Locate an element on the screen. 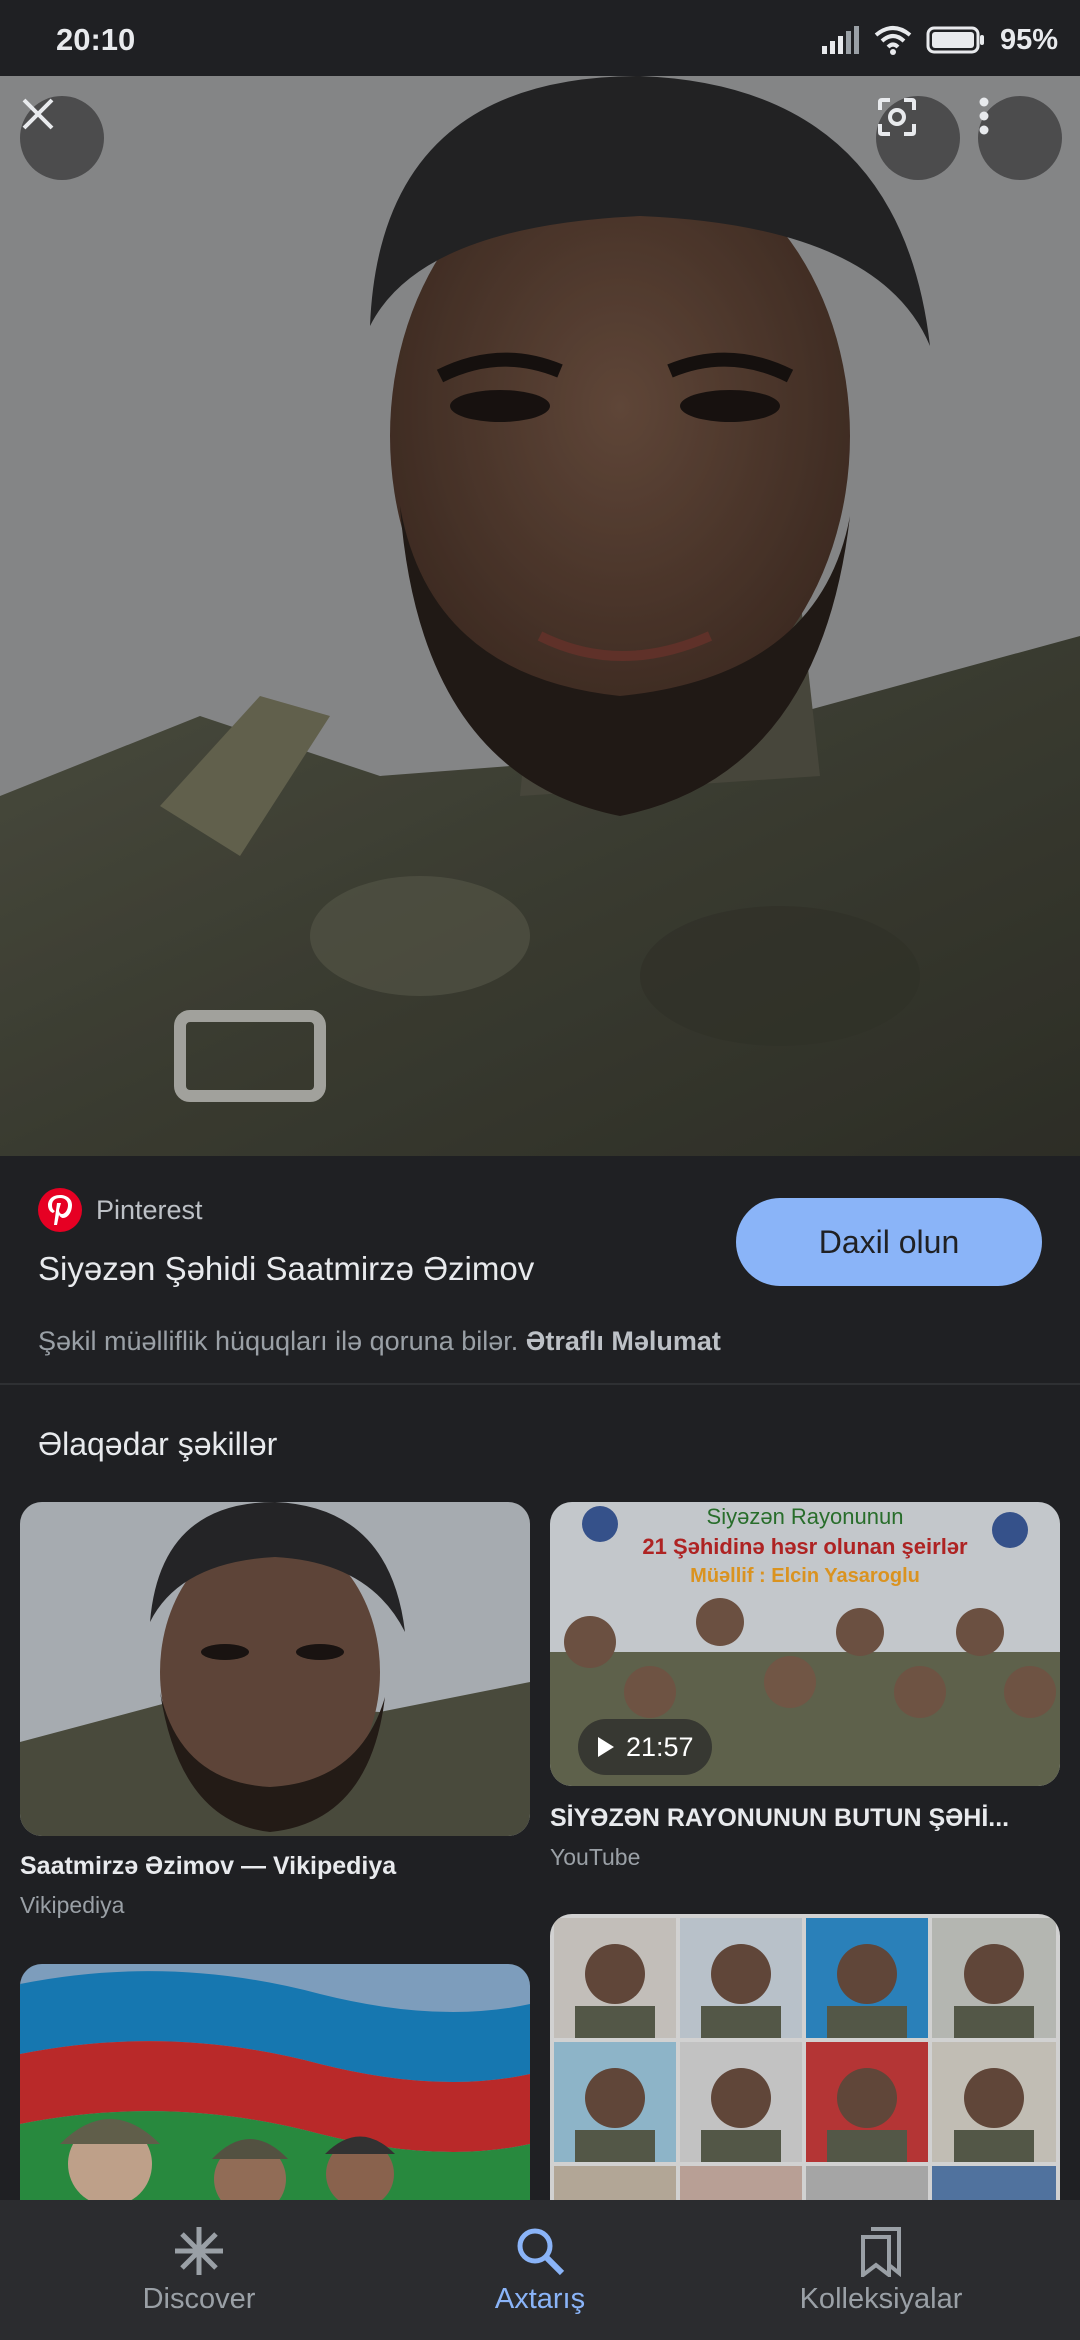  battery-level: 95% is located at coordinates (1028, 39).